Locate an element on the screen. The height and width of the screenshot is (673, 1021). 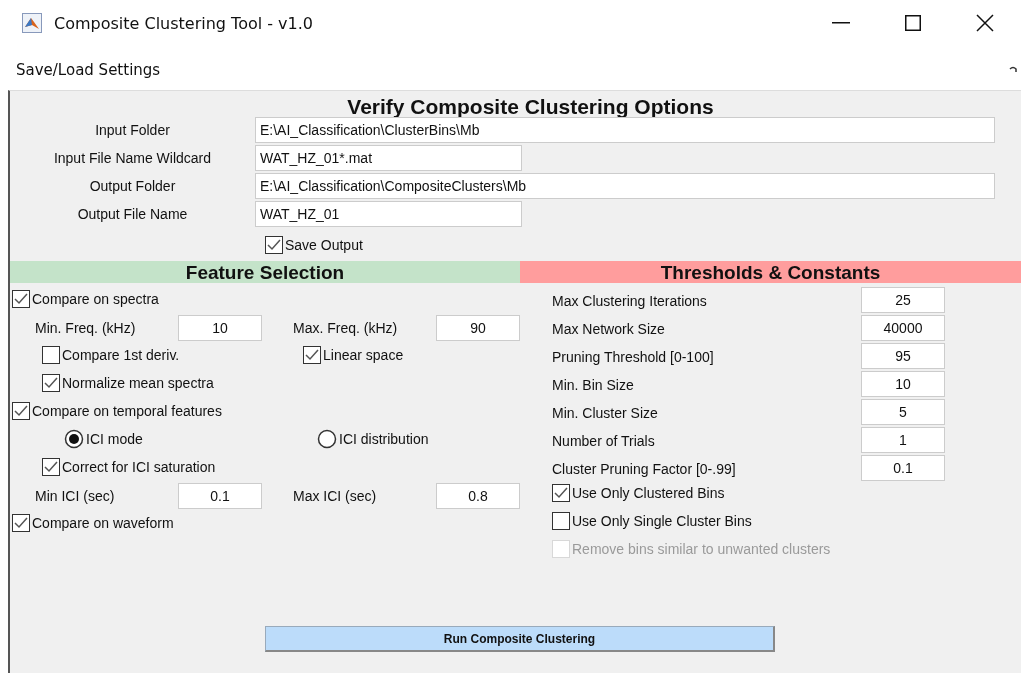
number-field: 25 is located at coordinates (903, 300).